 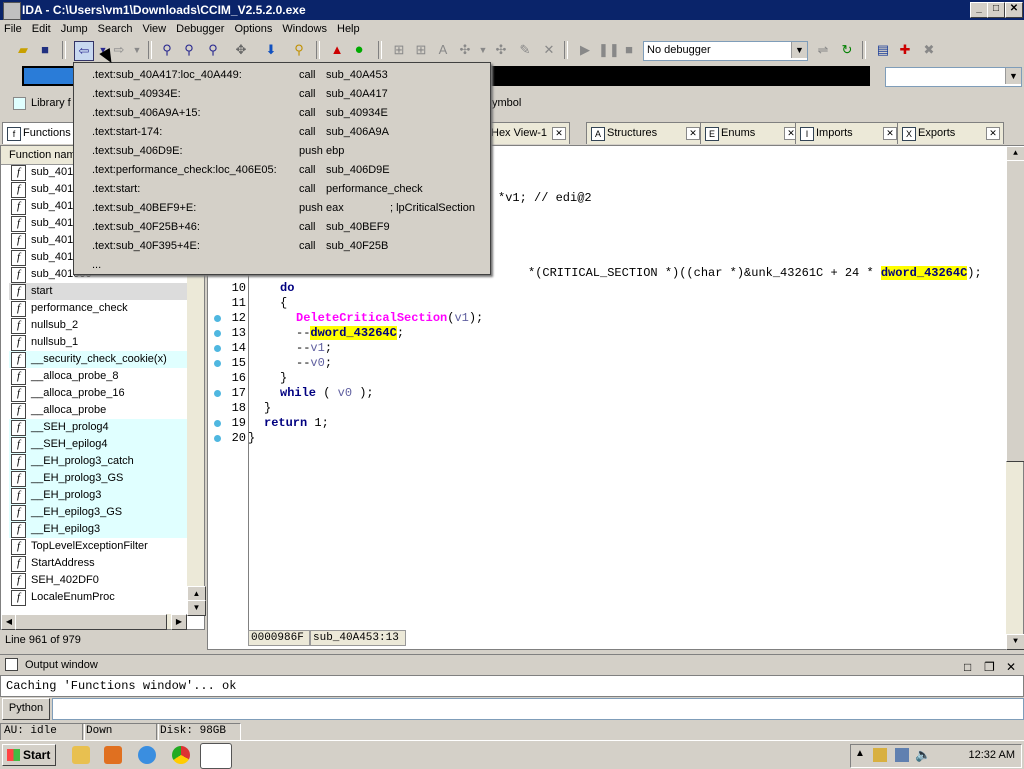 I want to click on media-player-icon, so click(x=113, y=755).